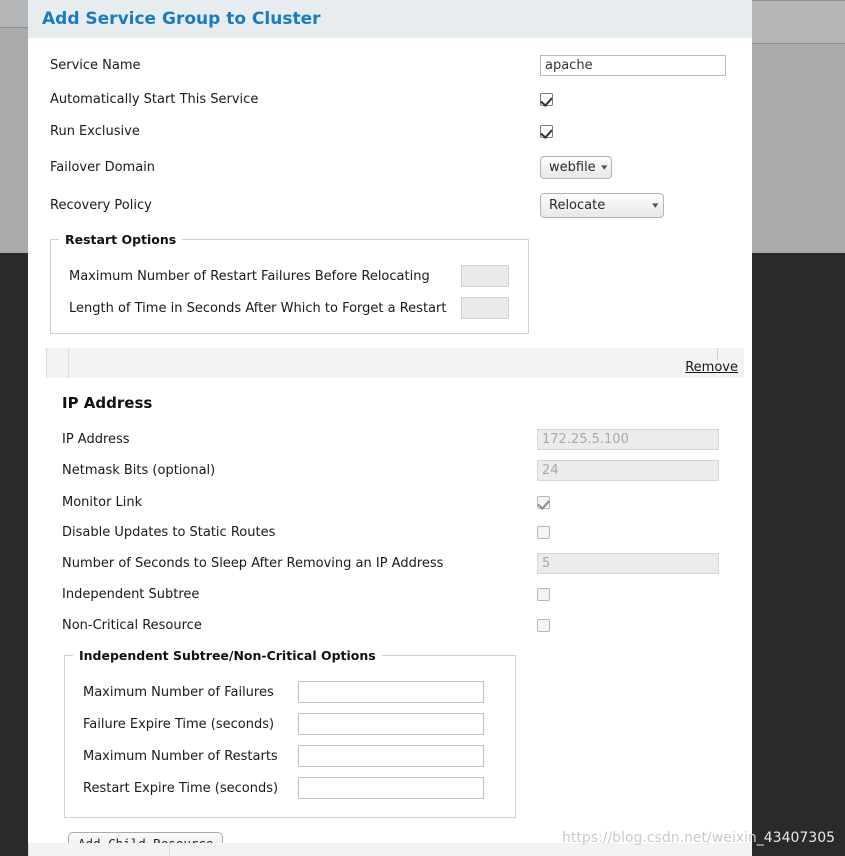 This screenshot has height=856, width=845. Describe the element at coordinates (14, 554) in the screenshot. I see `backdrop-left-dark` at that location.